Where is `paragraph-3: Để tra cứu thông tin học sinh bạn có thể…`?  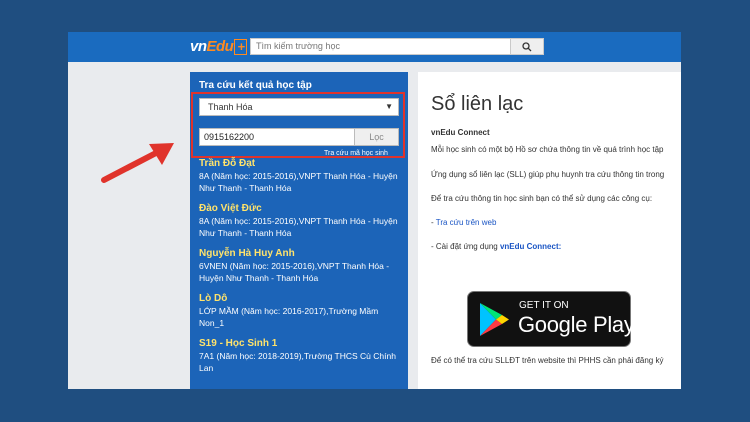
paragraph-3: Để tra cứu thông tin học sinh bạn có thể… is located at coordinates (542, 198).